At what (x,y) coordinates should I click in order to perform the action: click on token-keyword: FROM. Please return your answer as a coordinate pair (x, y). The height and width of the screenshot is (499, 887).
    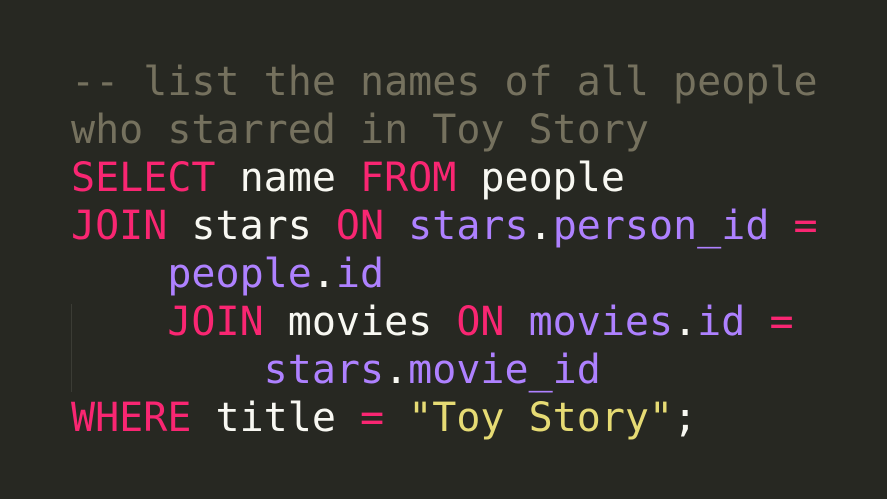
    Looking at the image, I should click on (408, 178).